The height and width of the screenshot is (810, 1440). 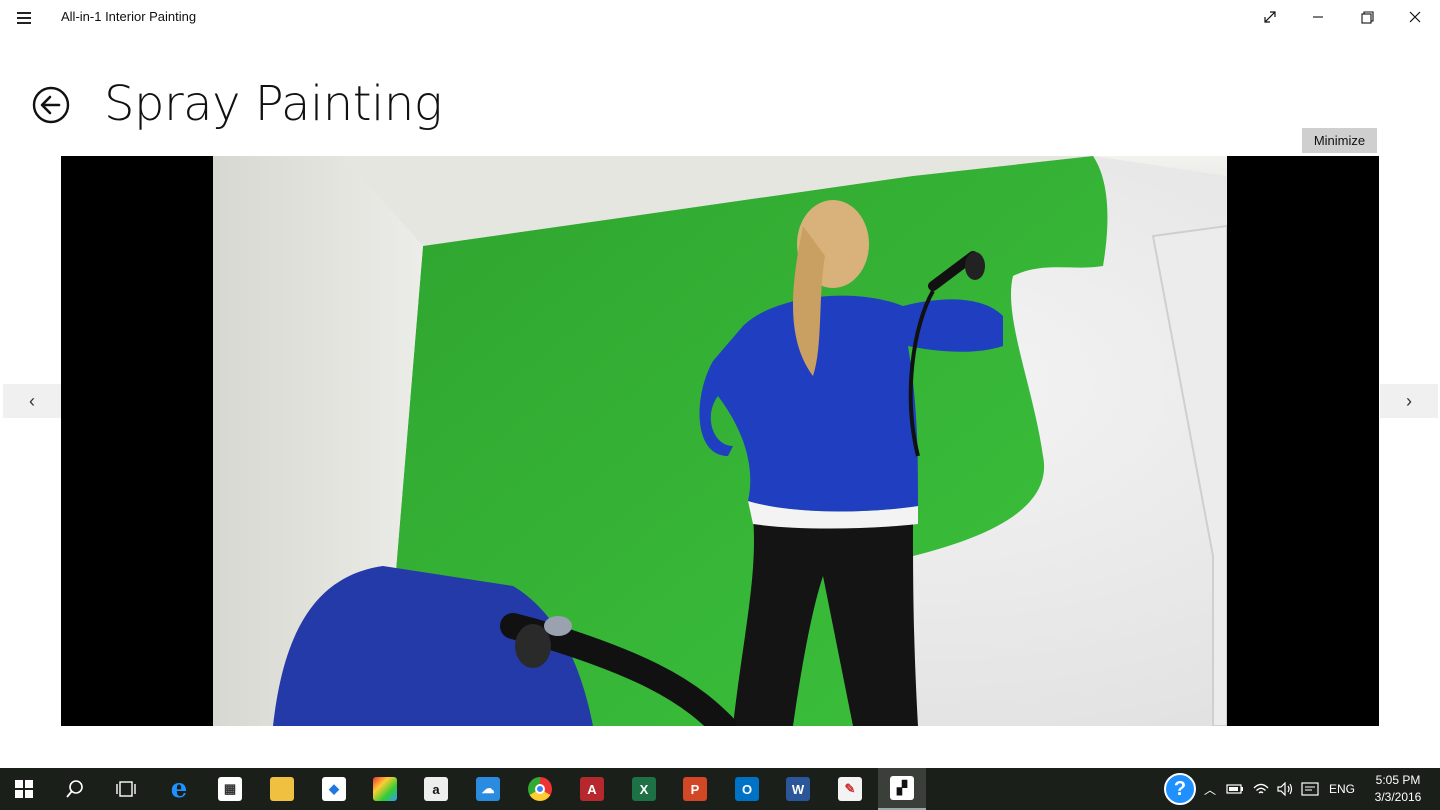 I want to click on task-view-button, so click(x=126, y=789).